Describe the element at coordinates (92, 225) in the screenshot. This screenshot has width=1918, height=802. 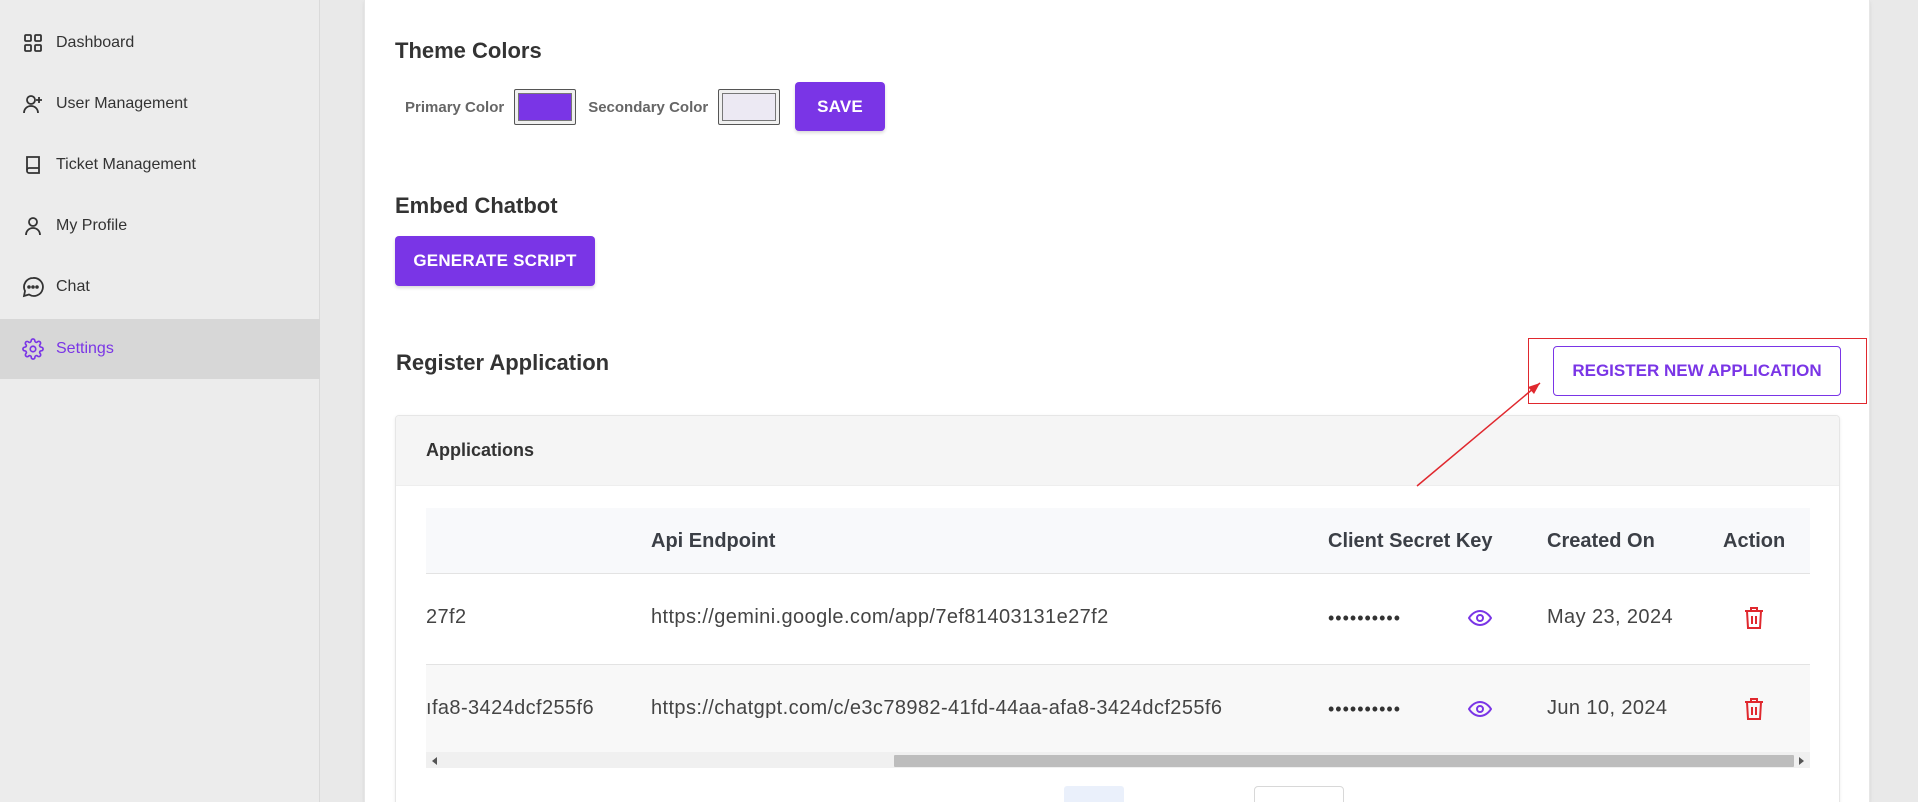
I see `sidebar-item-label: My Profile` at that location.